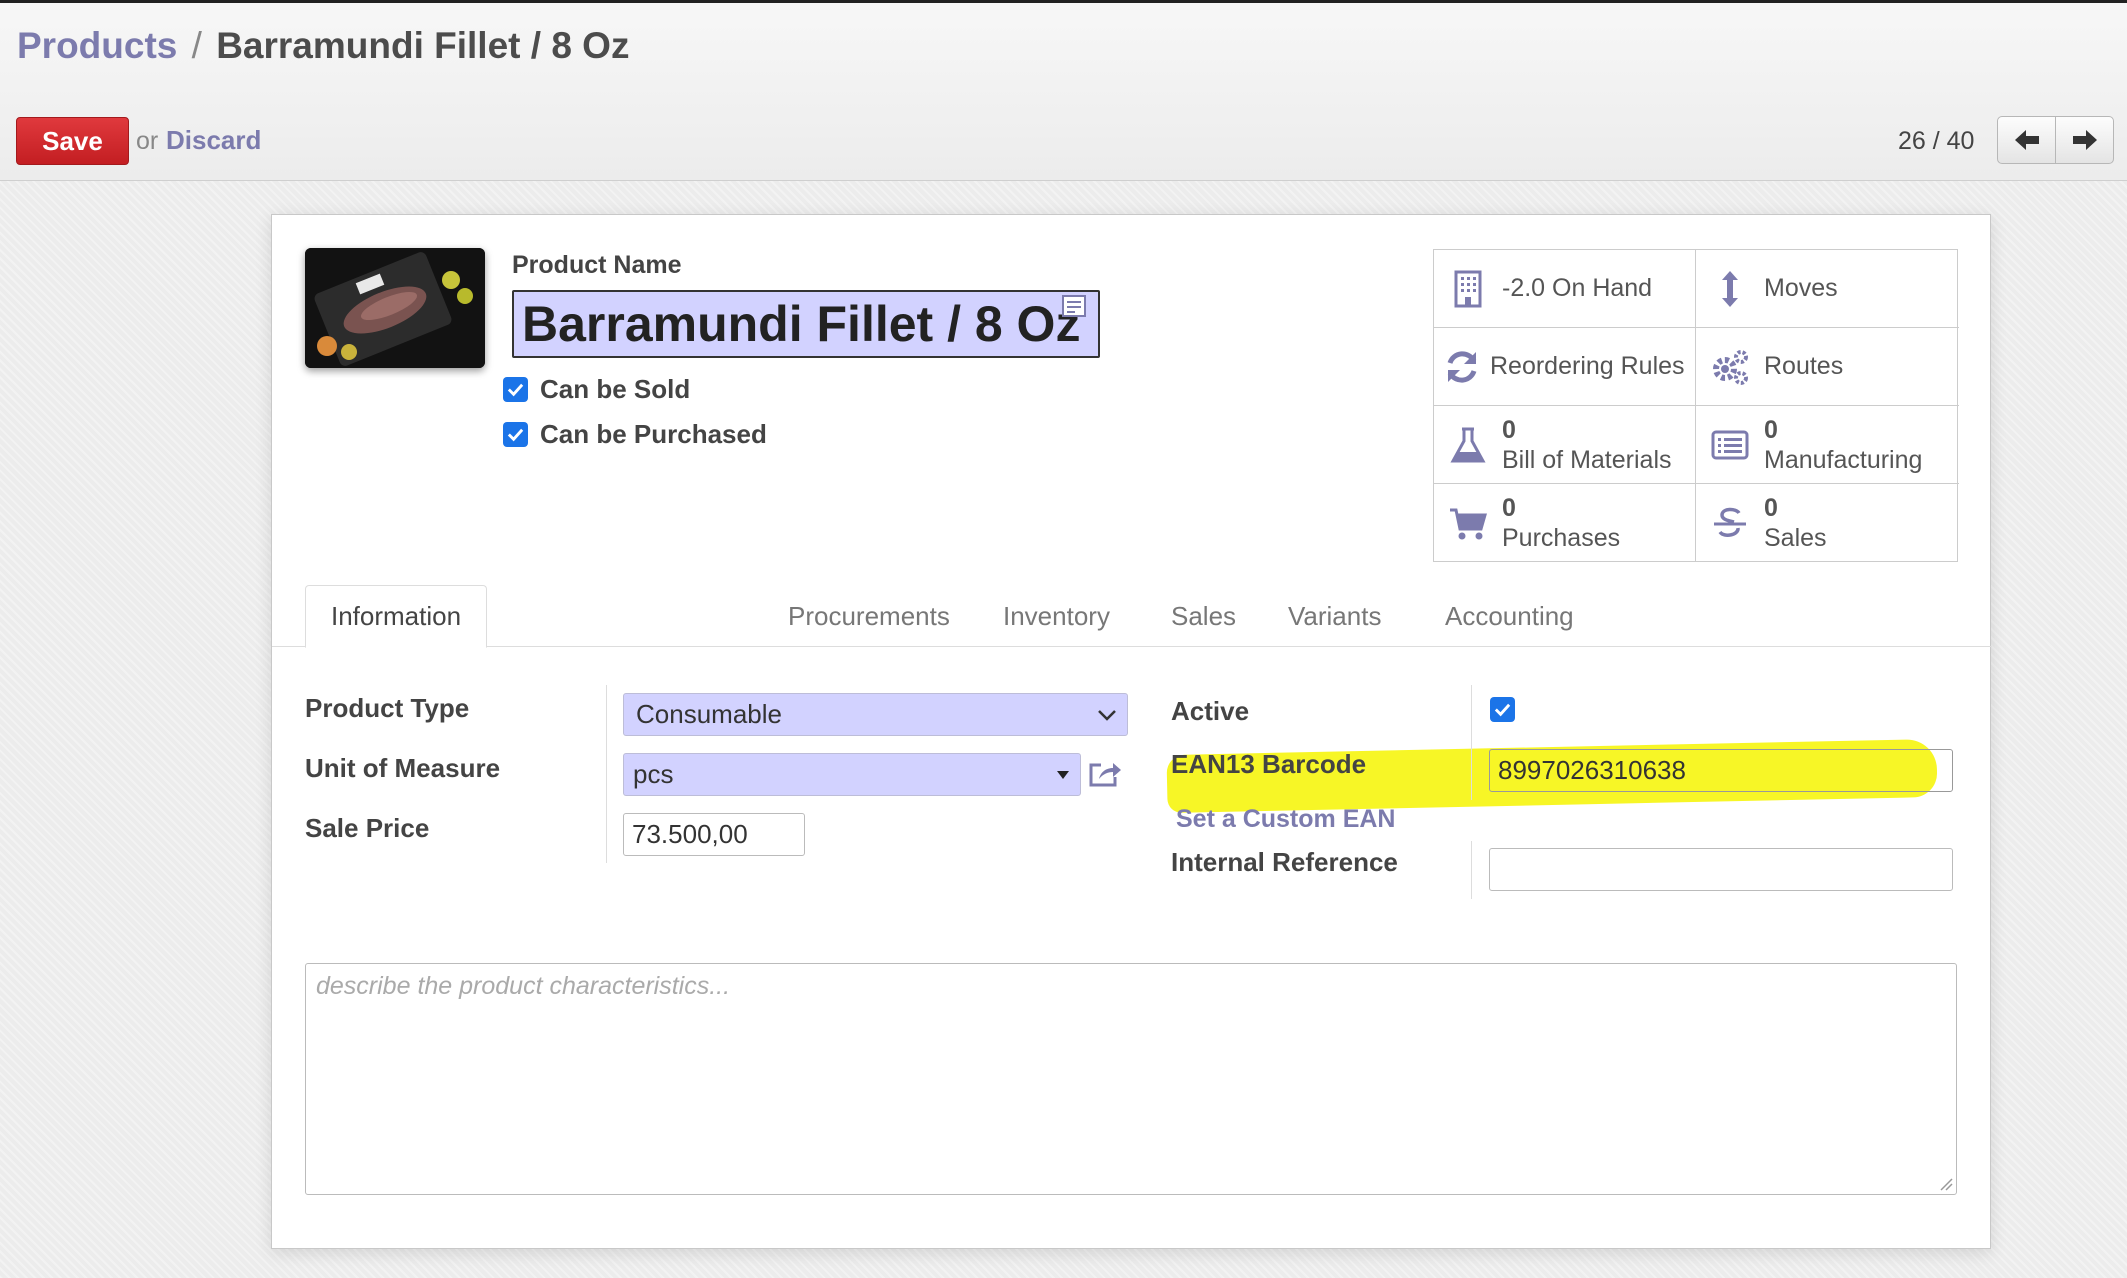 This screenshot has height=1278, width=2127. I want to click on product-photo, so click(395, 308).